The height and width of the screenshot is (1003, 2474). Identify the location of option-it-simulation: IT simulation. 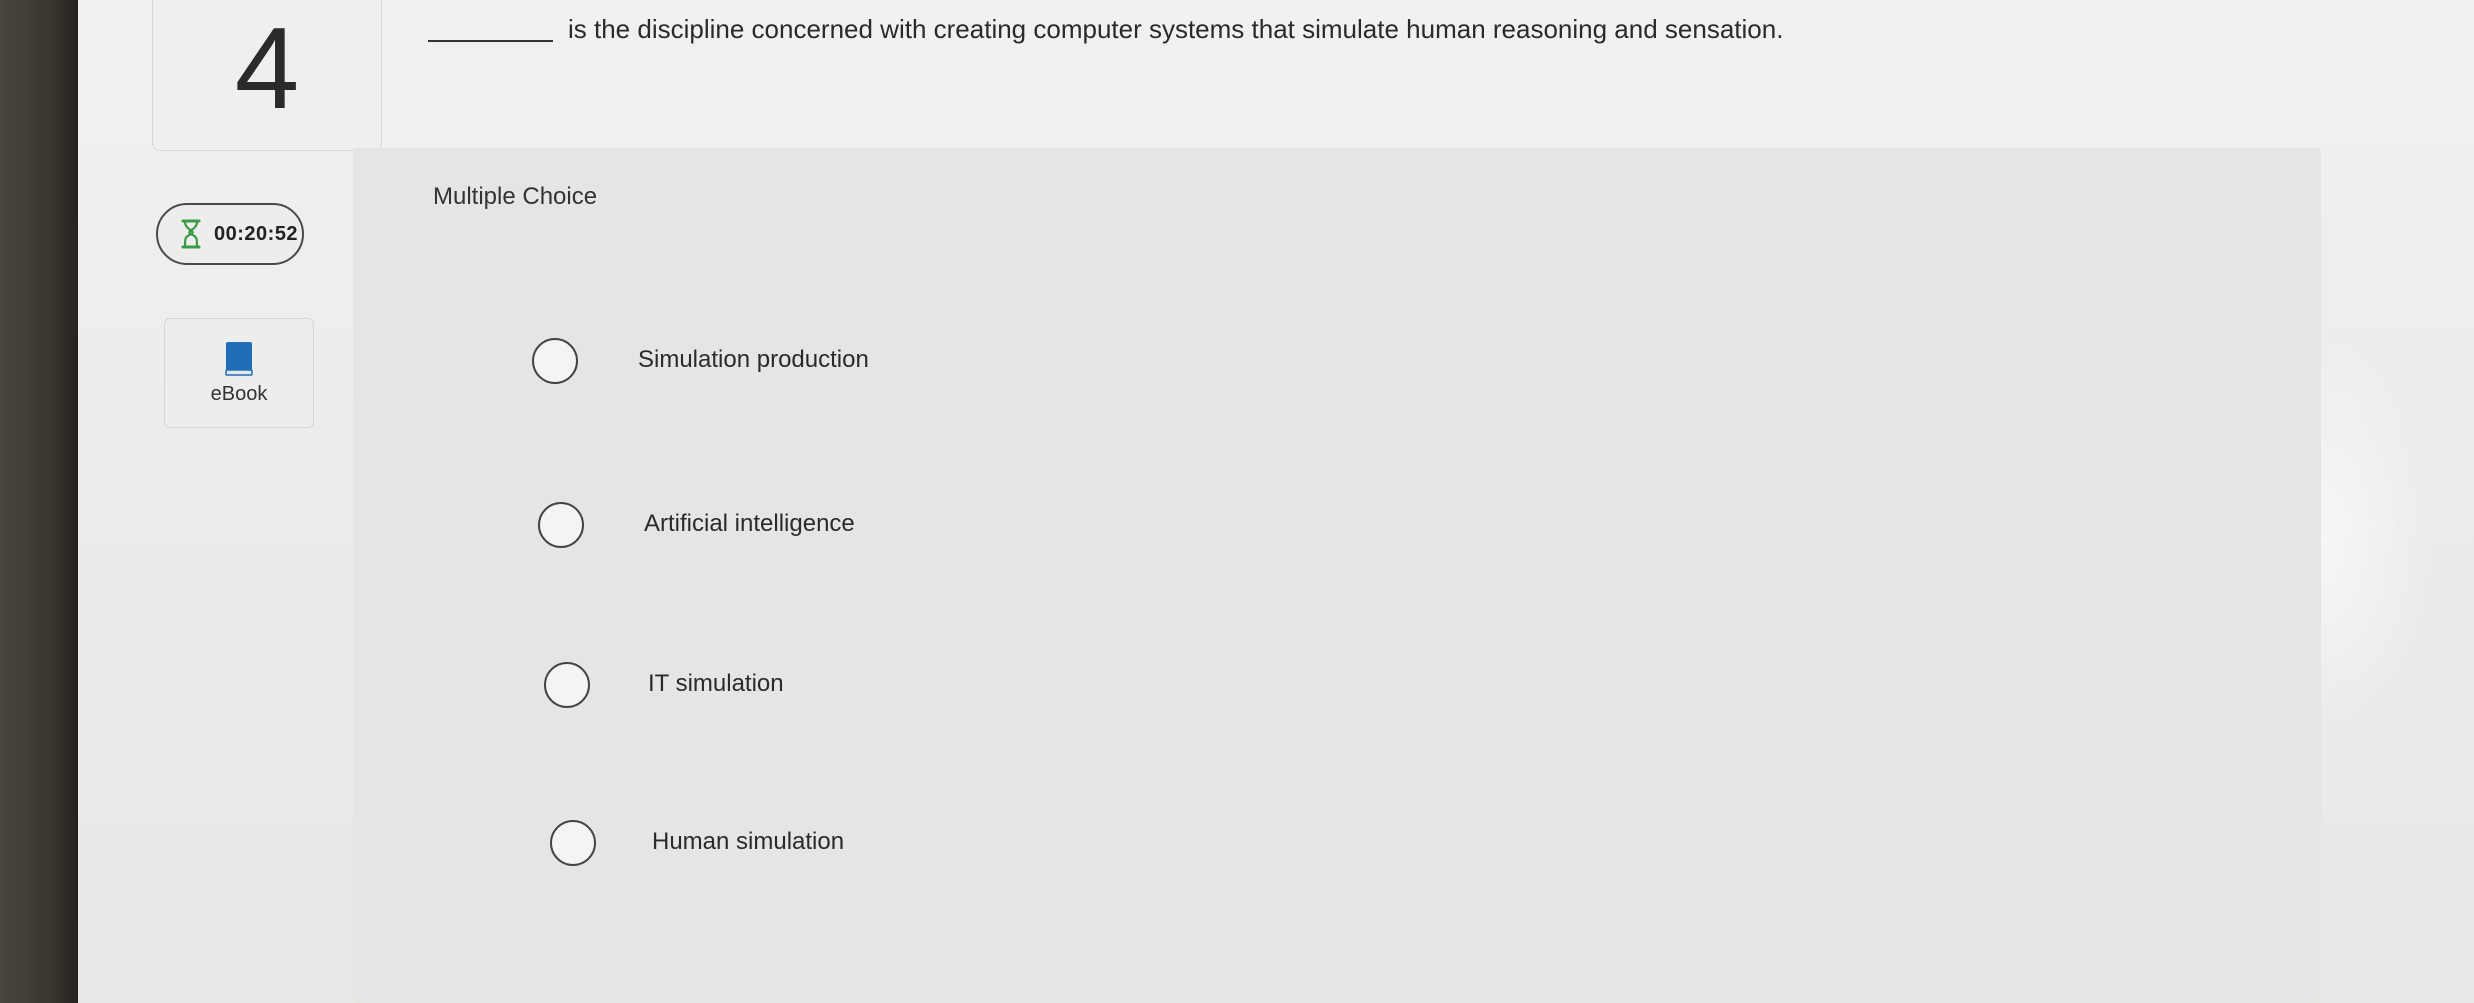
(1125, 690).